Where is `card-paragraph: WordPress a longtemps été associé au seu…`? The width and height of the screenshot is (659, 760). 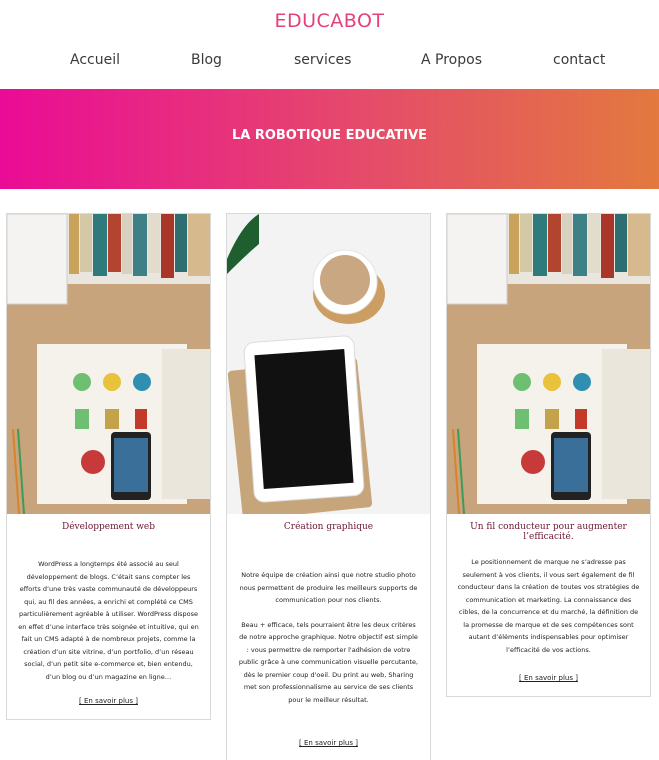 card-paragraph: WordPress a longtemps été associé au seu… is located at coordinates (108, 620).